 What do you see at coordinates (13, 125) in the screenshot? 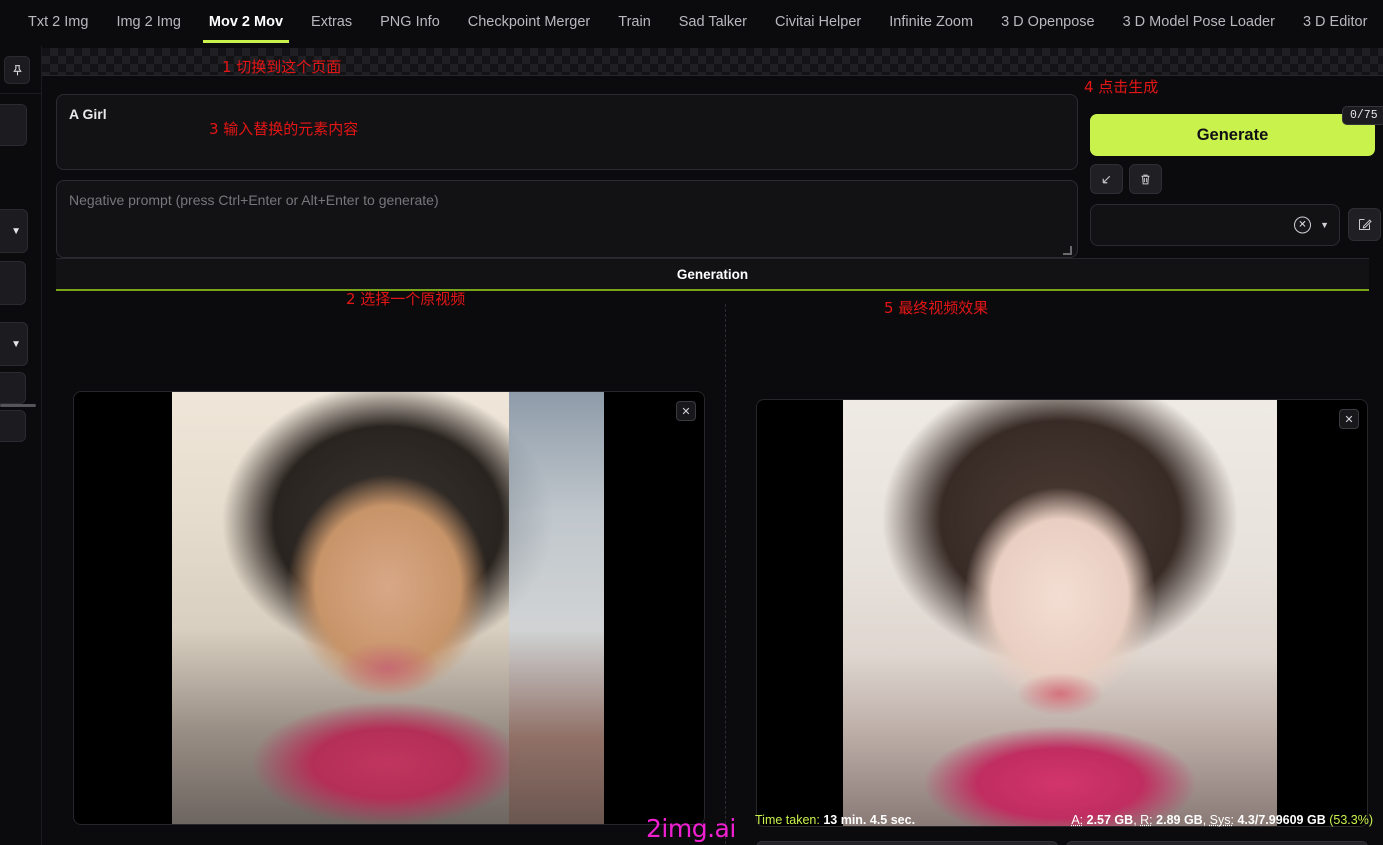
I see `sidebar-partial-label: or` at bounding box center [13, 125].